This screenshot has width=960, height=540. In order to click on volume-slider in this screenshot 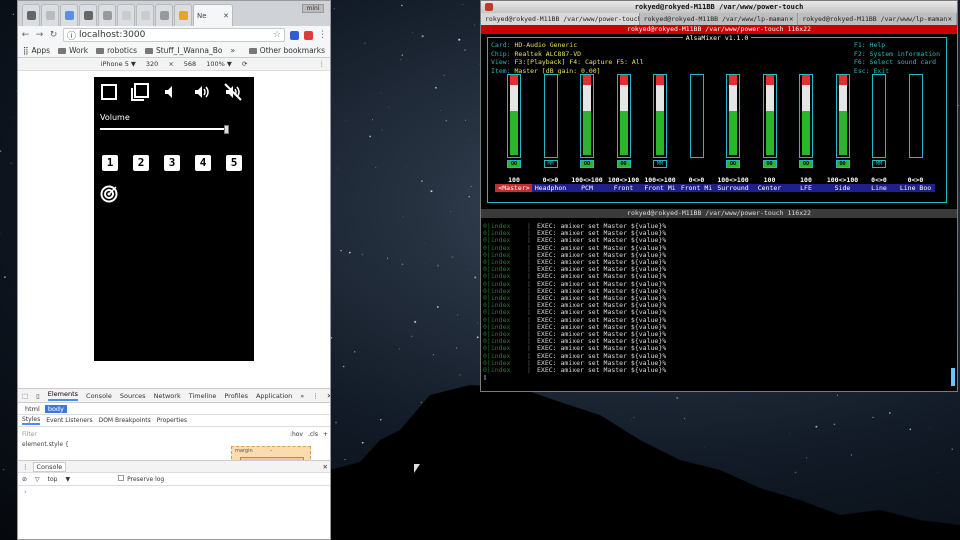, I will do `click(164, 129)`.